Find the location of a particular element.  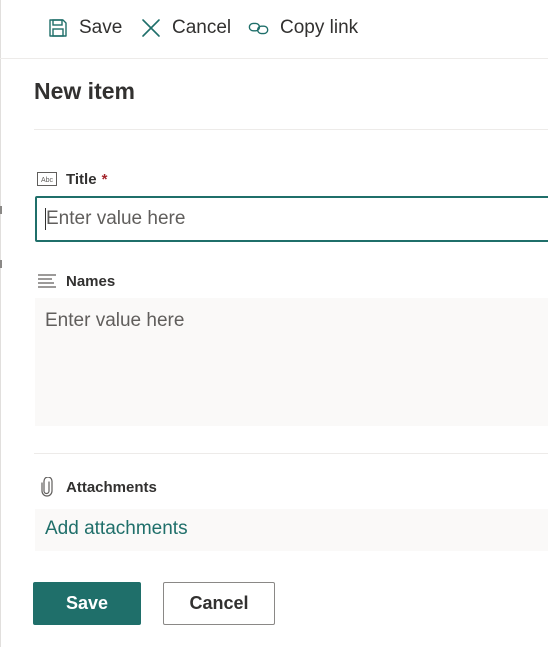

required-indicator: * is located at coordinates (104, 179).